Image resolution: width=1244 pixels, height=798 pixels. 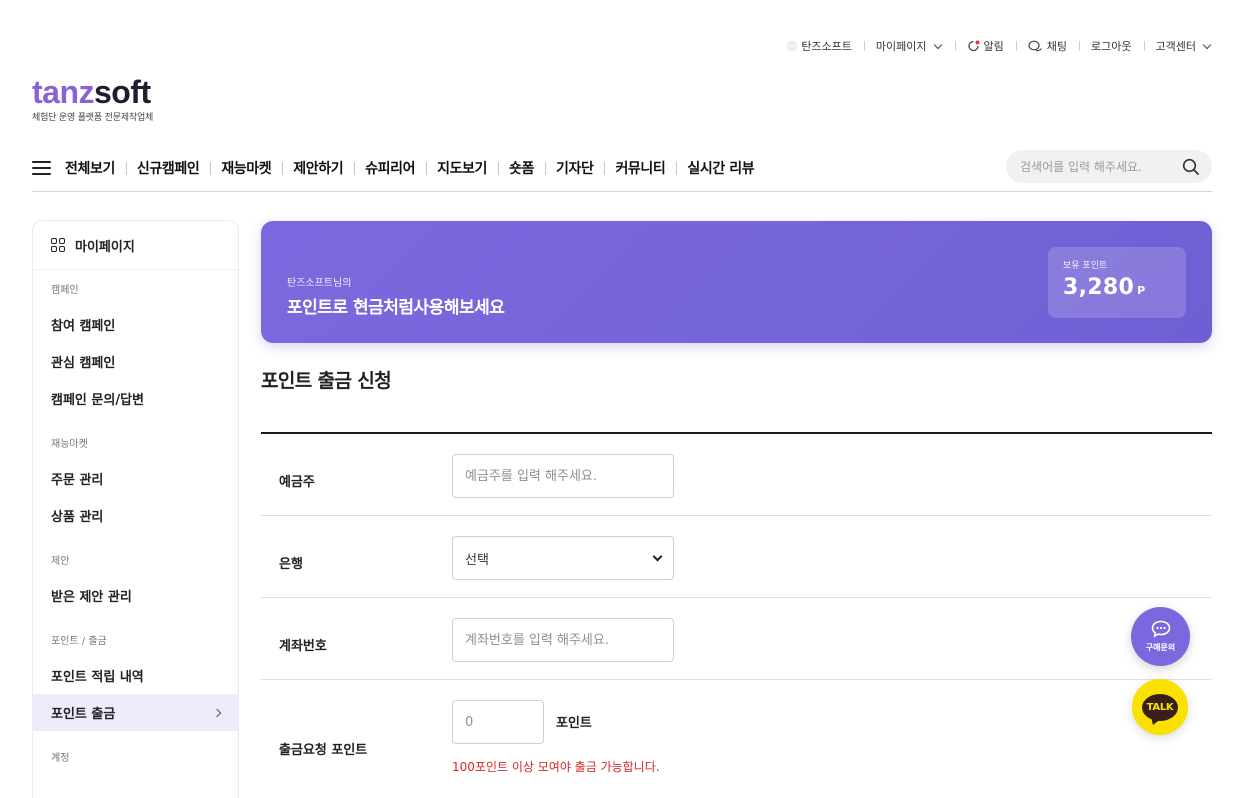 I want to click on logout-link: 로그아웃, so click(x=1111, y=46).